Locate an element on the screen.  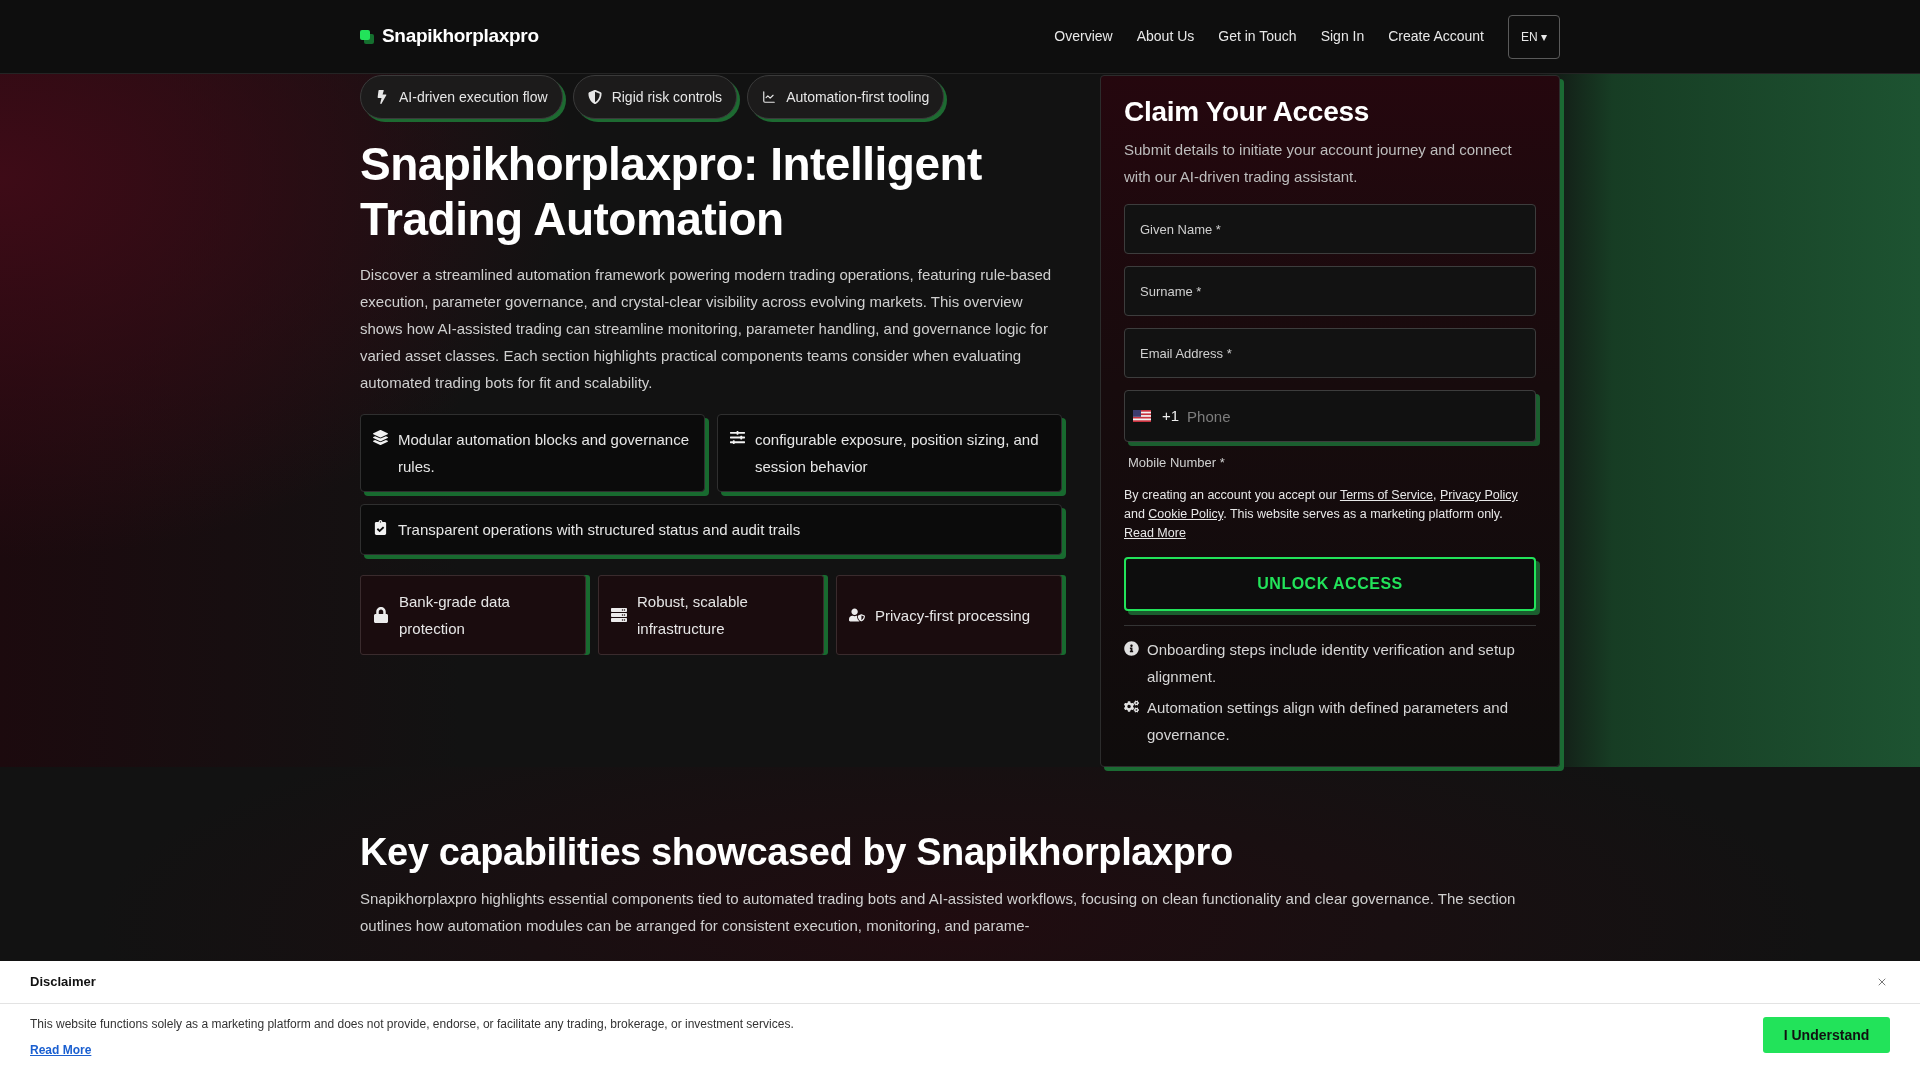
line-chart-icon is located at coordinates (769, 97).